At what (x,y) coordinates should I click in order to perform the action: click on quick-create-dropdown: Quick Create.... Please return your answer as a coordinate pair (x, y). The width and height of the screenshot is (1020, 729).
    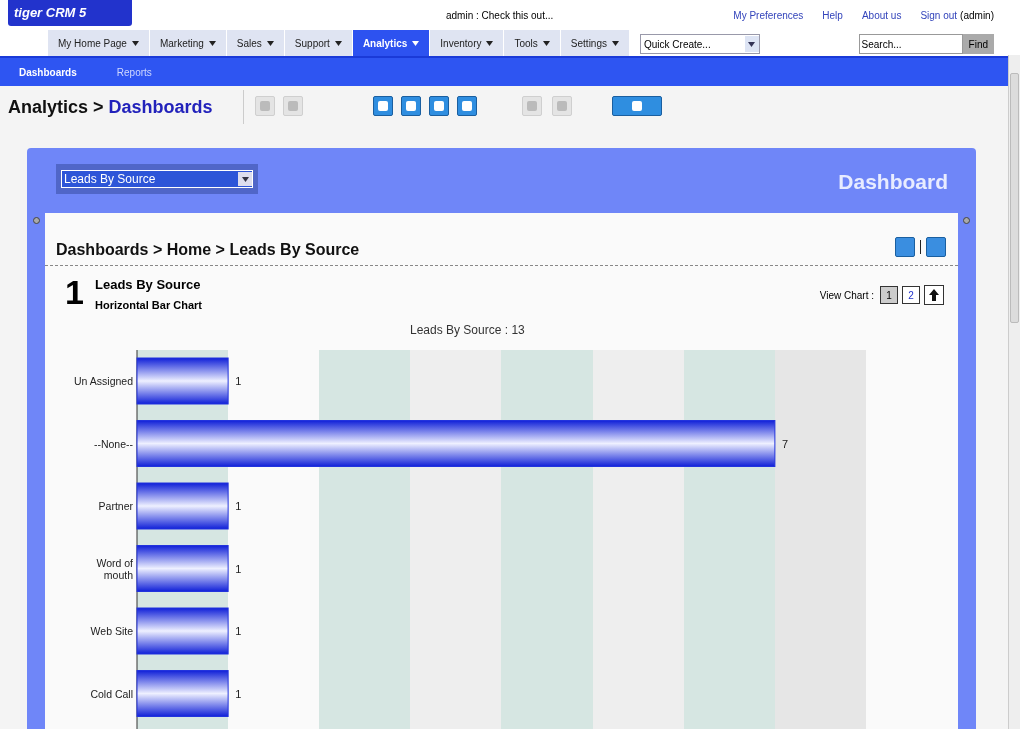
    Looking at the image, I should click on (700, 44).